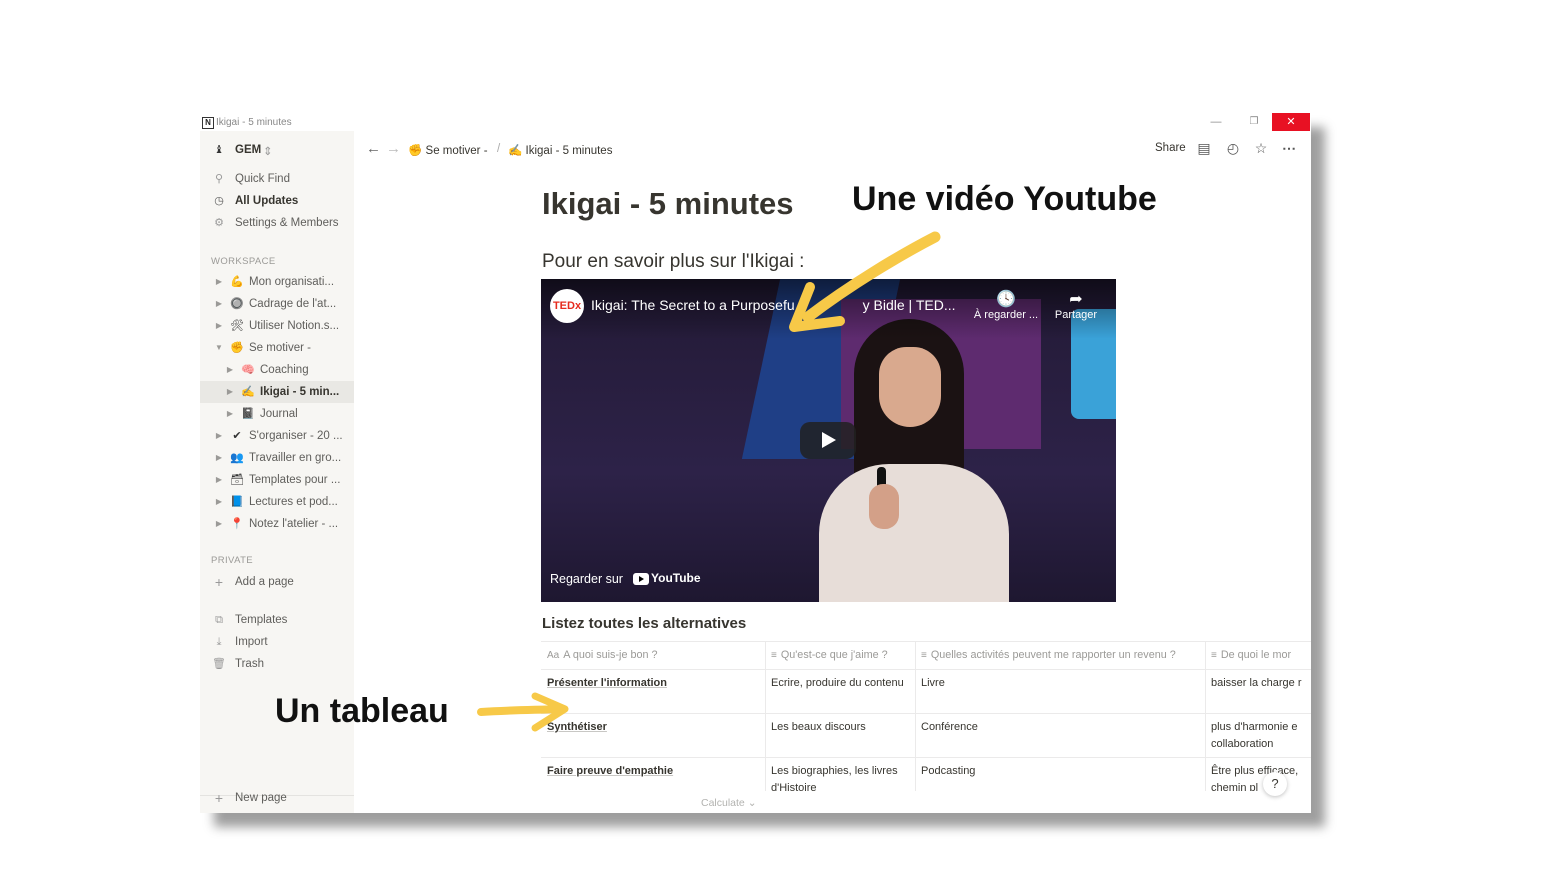  What do you see at coordinates (653, 655) in the screenshot?
I see `table-header-cell: Aa A quoi suis-je bon ?` at bounding box center [653, 655].